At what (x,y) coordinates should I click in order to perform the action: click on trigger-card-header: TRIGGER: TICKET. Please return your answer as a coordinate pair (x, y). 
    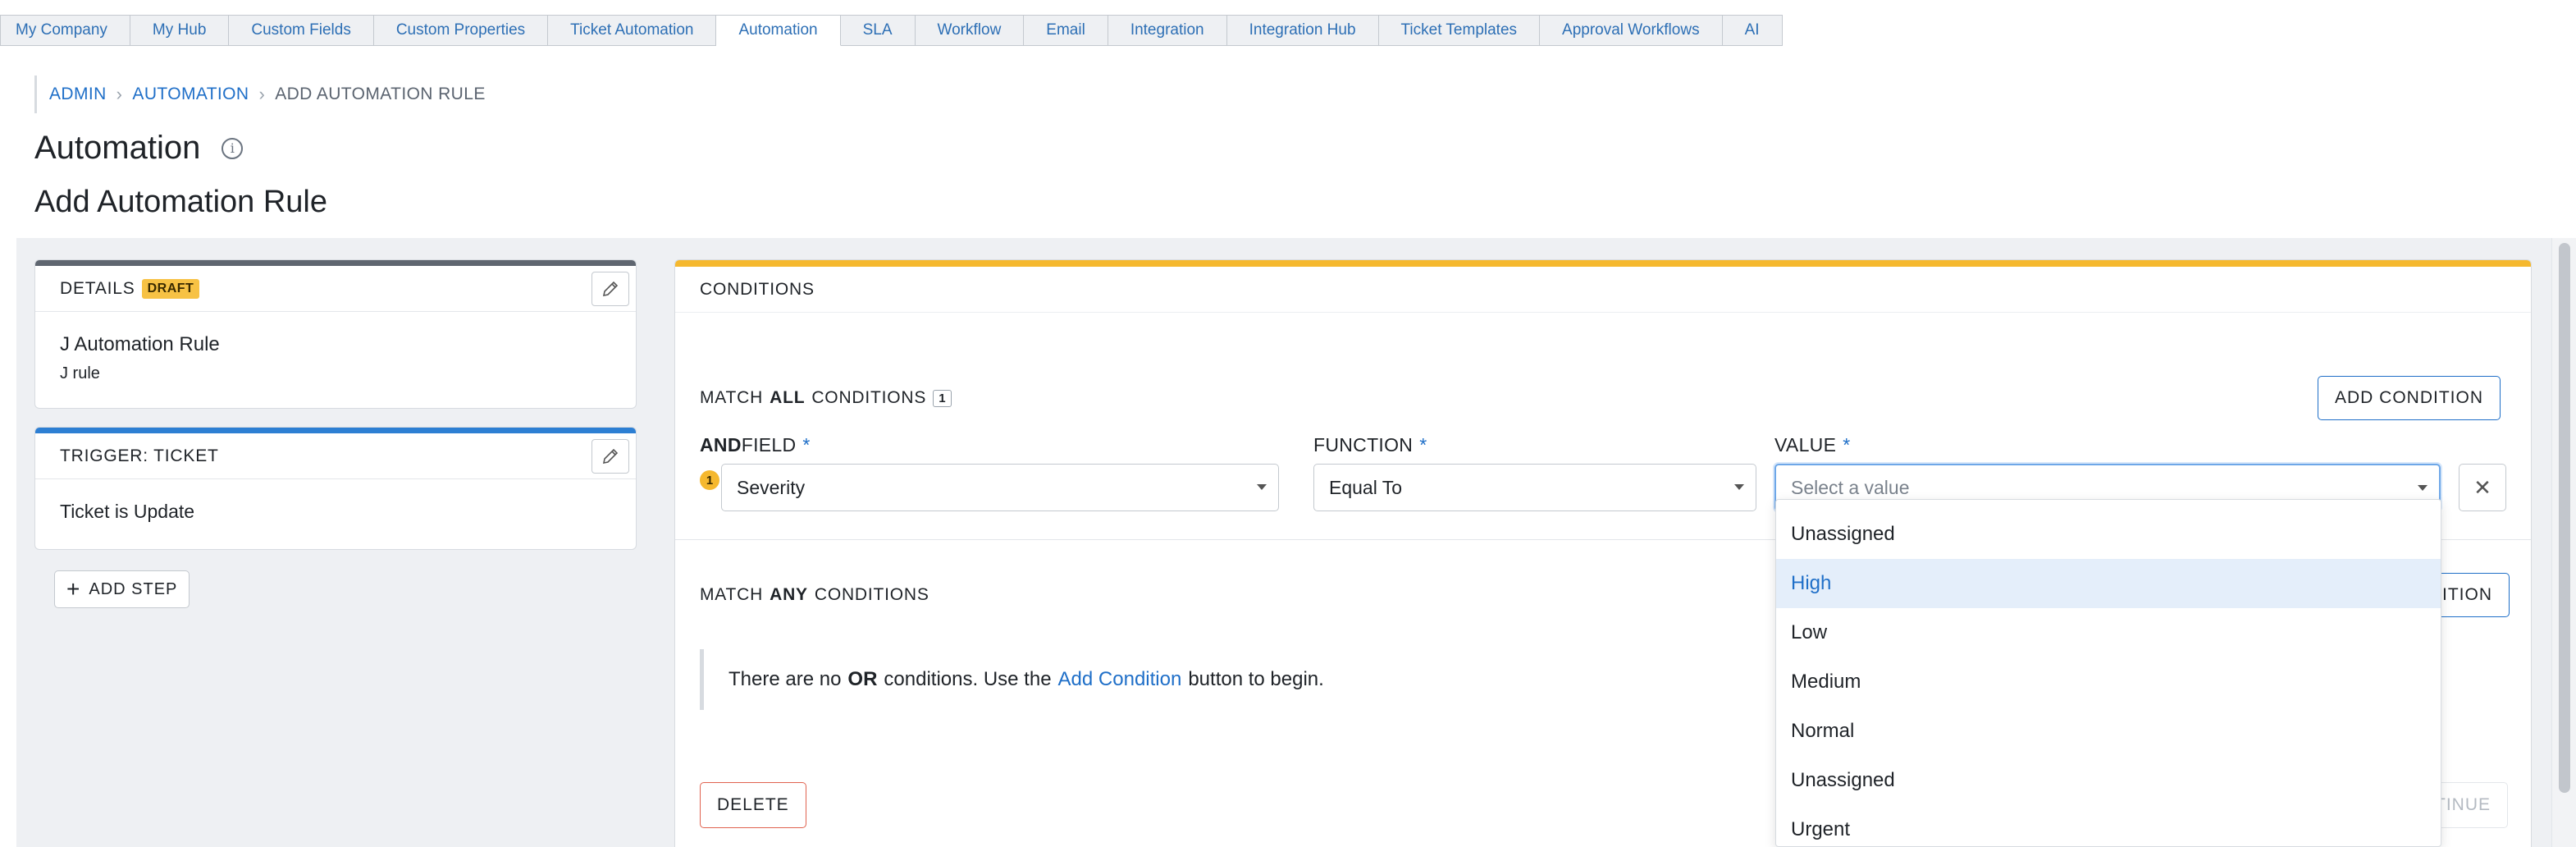
    Looking at the image, I should click on (336, 456).